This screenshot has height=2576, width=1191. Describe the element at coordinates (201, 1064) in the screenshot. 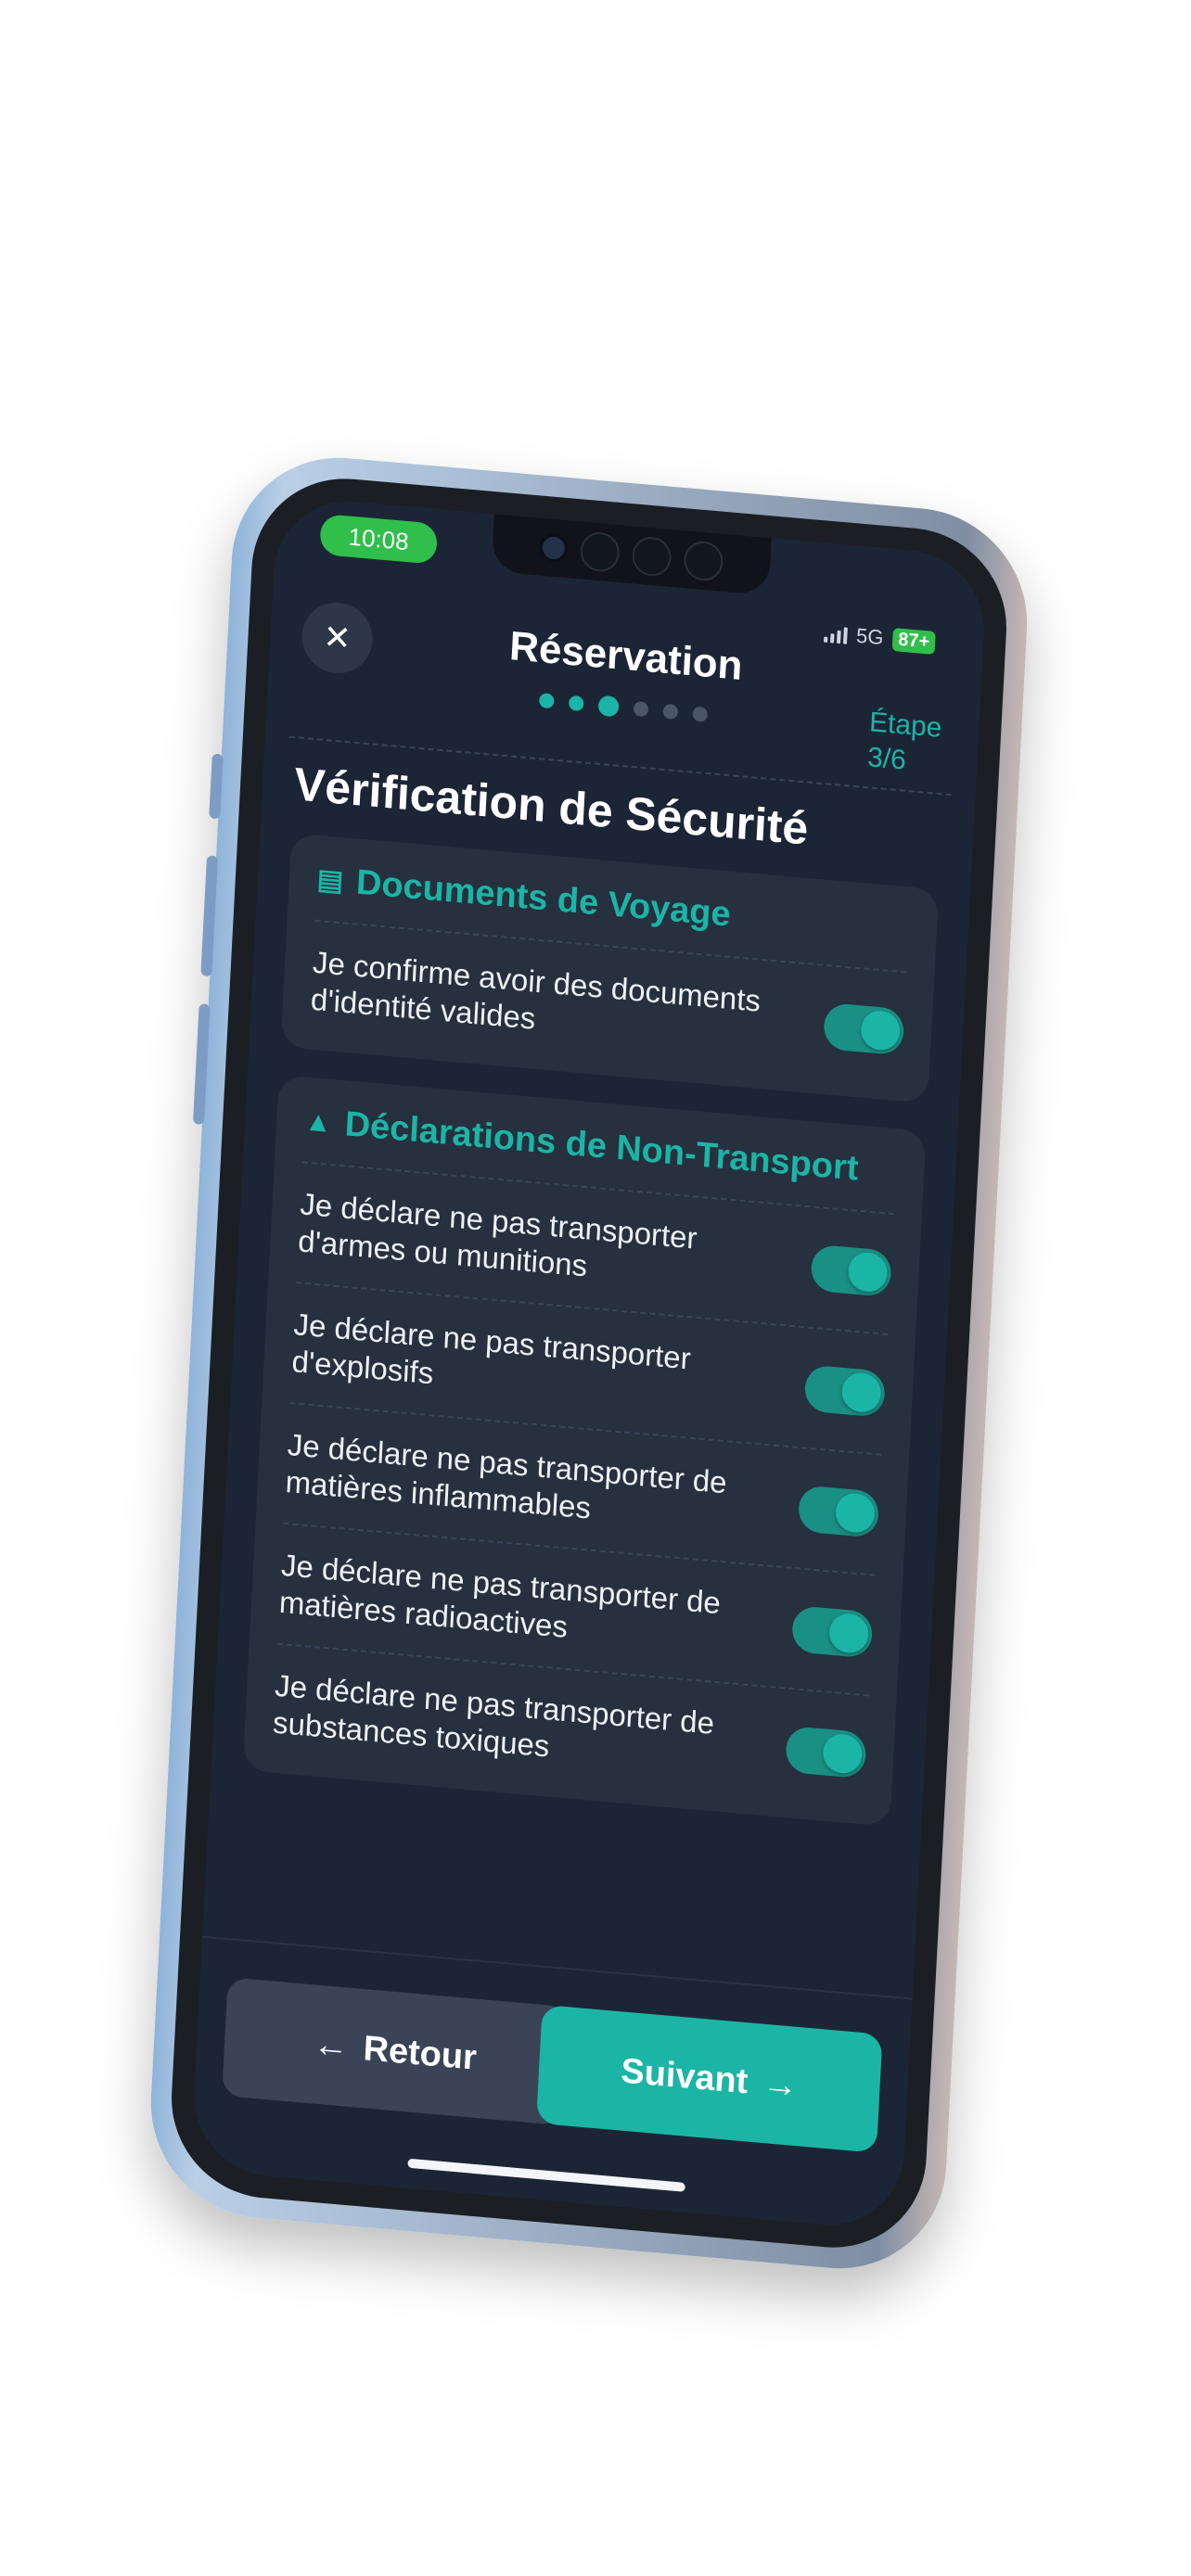

I see `volume-down-button` at that location.